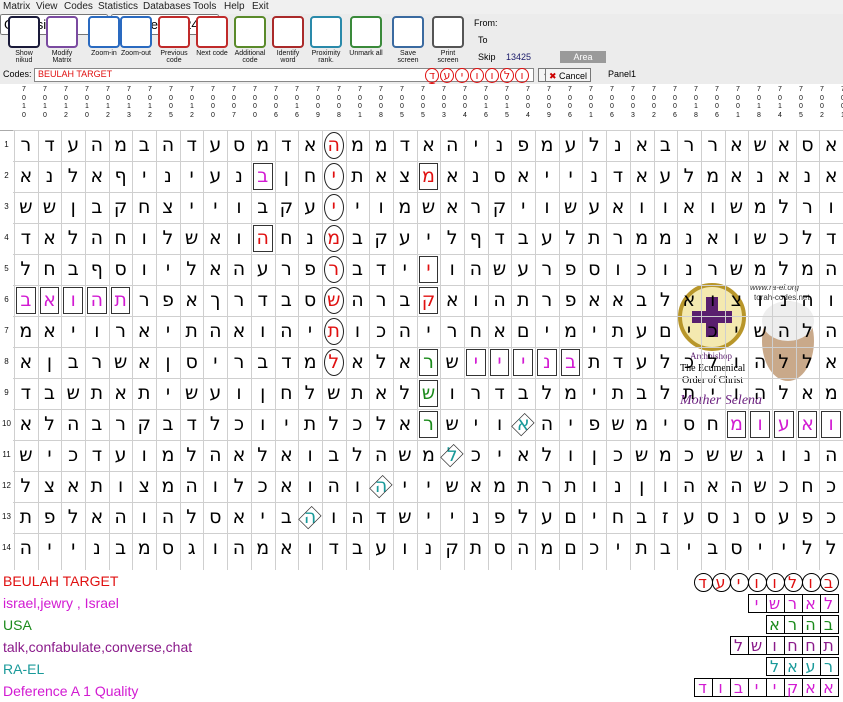 This screenshot has height=702, width=843. Describe the element at coordinates (260, 6) in the screenshot. I see `menu-exit: Exit` at that location.